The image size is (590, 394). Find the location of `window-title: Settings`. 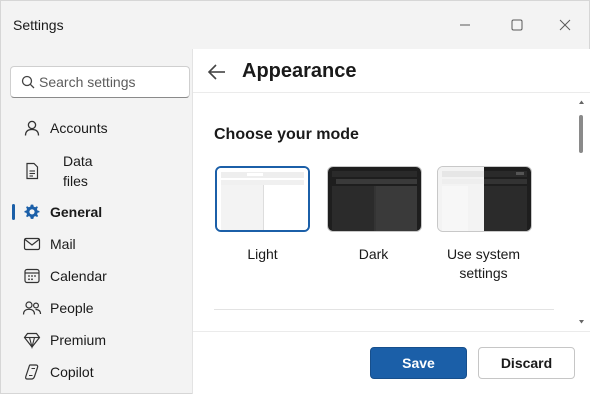

window-title: Settings is located at coordinates (38, 25).